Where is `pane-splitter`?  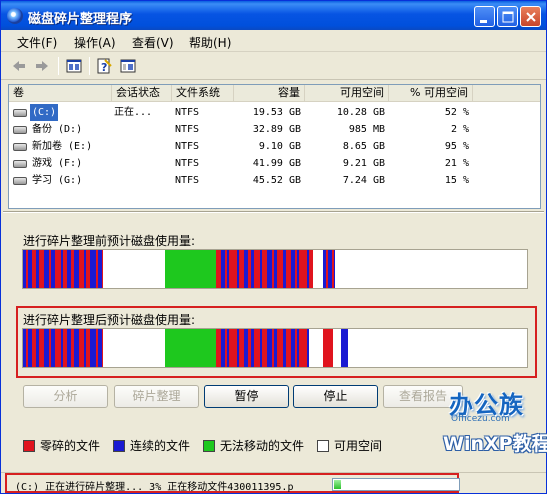
pane-splitter is located at coordinates (273, 212).